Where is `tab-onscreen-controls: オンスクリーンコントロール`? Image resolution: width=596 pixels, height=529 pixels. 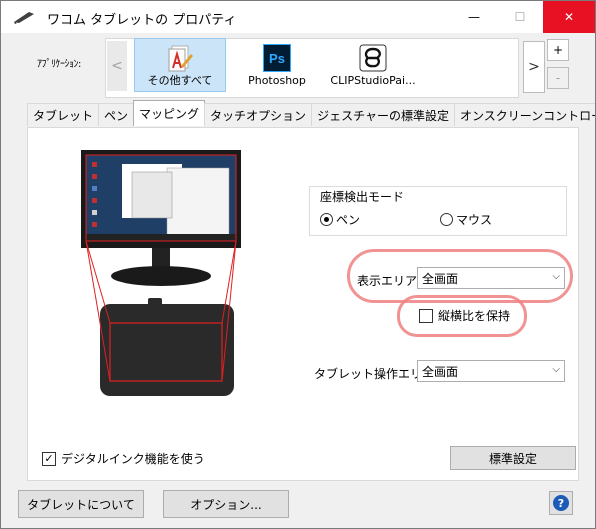
tab-onscreen-controls: オンスクリーンコントロール is located at coordinates (524, 114).